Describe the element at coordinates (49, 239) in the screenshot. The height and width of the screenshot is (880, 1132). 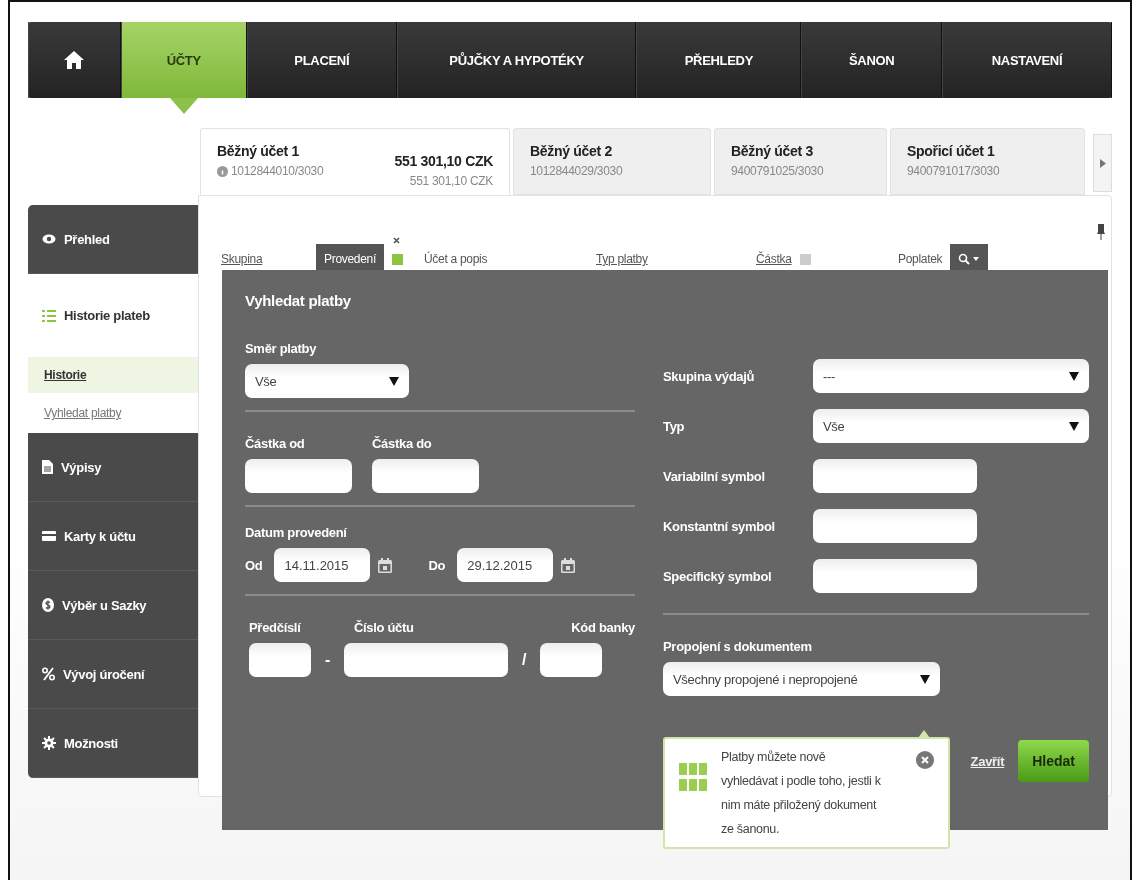
I see `eye-icon` at that location.